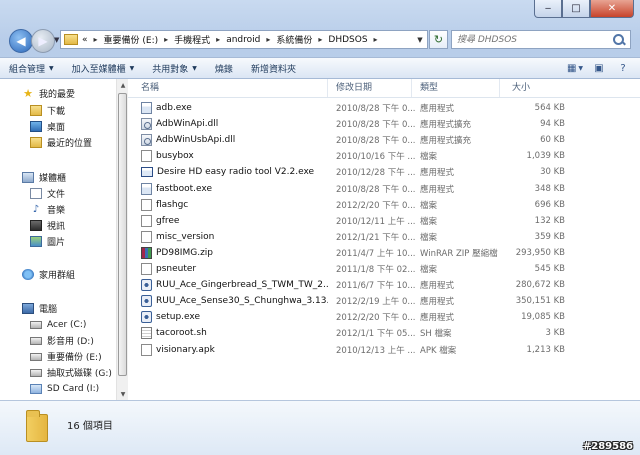  Describe the element at coordinates (273, 68) in the screenshot. I see `new-folder-button: 新增資料夾` at that location.